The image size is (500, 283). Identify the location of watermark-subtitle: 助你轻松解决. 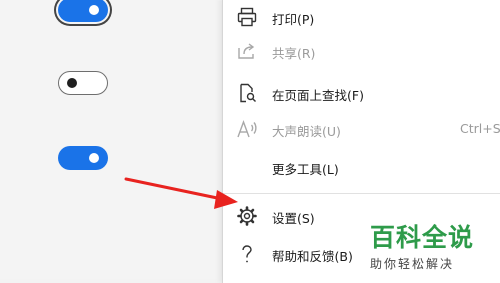
(412, 264).